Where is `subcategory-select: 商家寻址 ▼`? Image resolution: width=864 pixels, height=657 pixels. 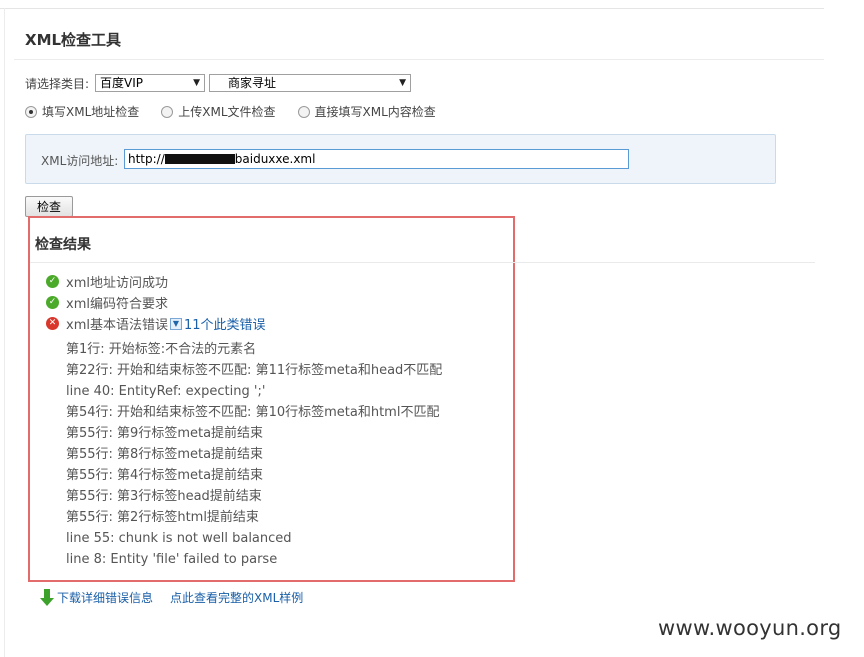
subcategory-select: 商家寻址 ▼ is located at coordinates (310, 83).